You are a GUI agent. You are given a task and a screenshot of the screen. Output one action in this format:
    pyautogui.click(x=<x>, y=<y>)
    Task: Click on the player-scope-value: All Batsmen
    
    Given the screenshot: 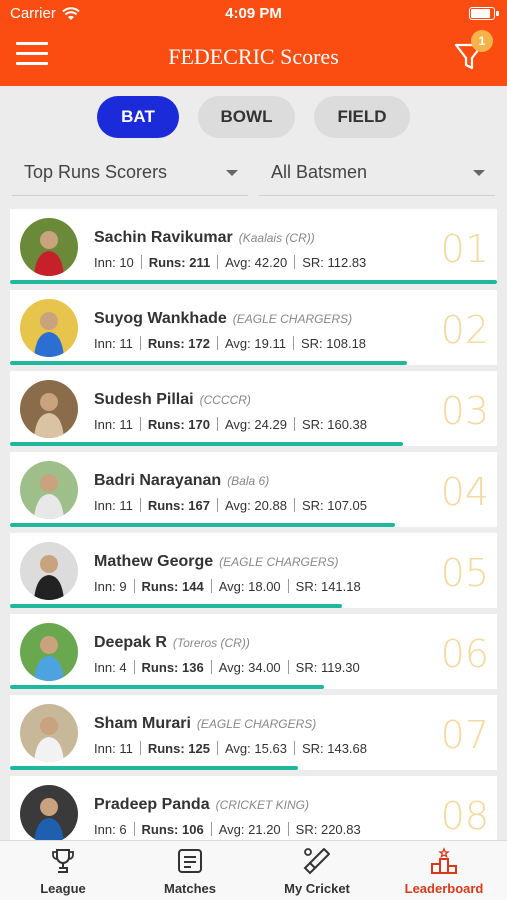 What is the action you would take?
    pyautogui.click(x=319, y=172)
    